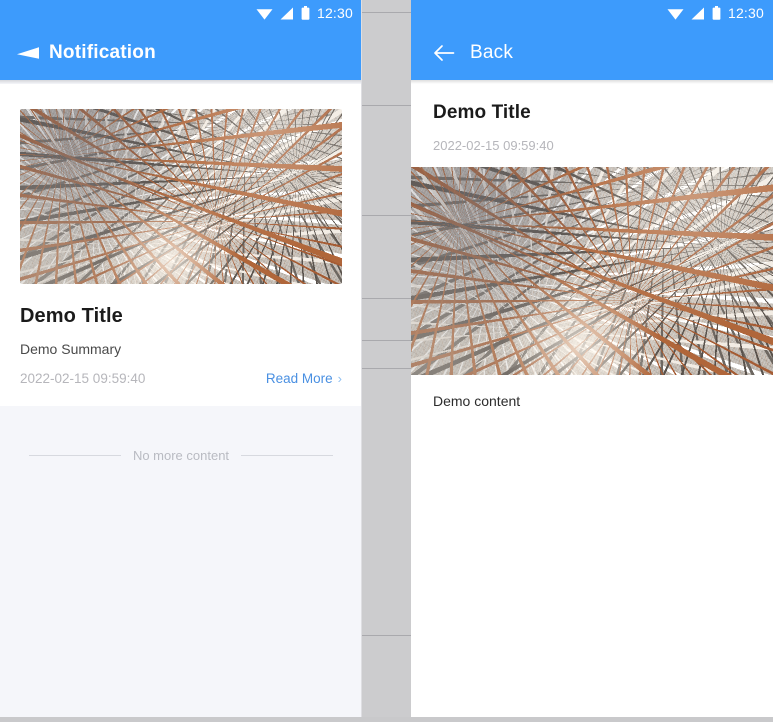 The width and height of the screenshot is (773, 722). What do you see at coordinates (592, 13) in the screenshot?
I see `status-bar-right: 12:30` at bounding box center [592, 13].